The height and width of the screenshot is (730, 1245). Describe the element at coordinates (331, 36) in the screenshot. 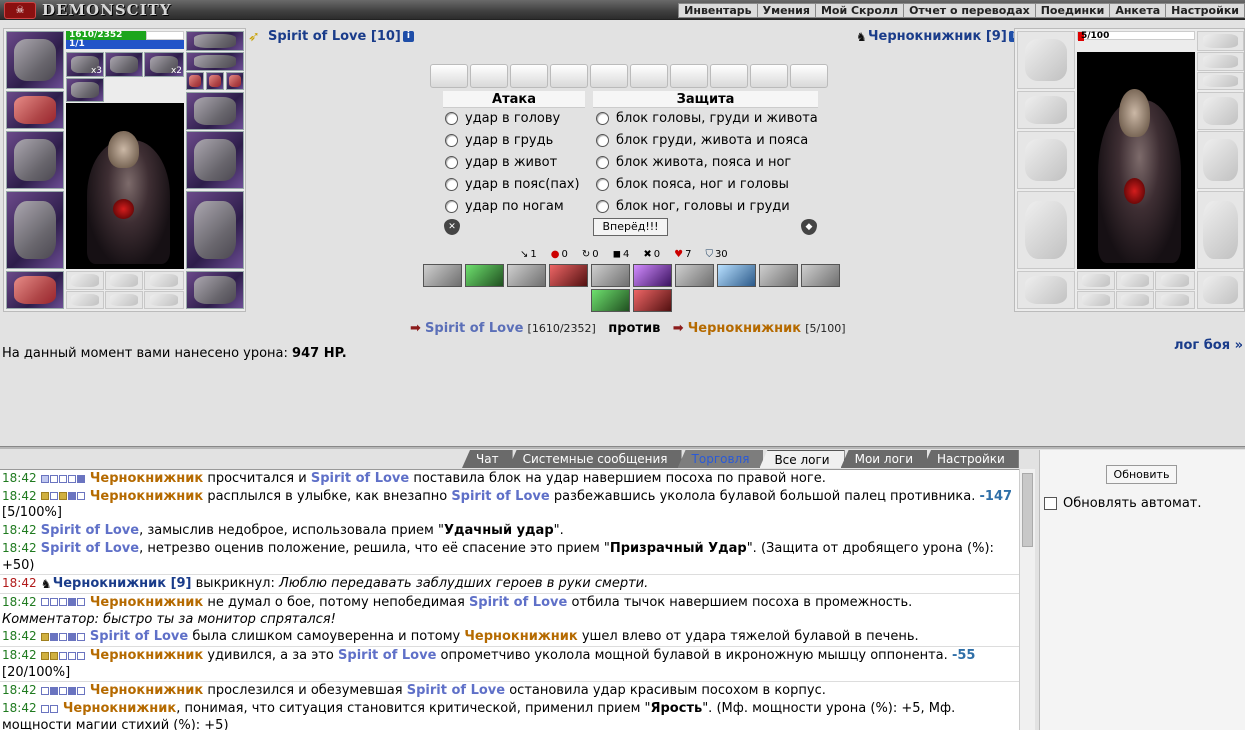

I see `player-name: ➶ Spirit of Love [10] i` at that location.